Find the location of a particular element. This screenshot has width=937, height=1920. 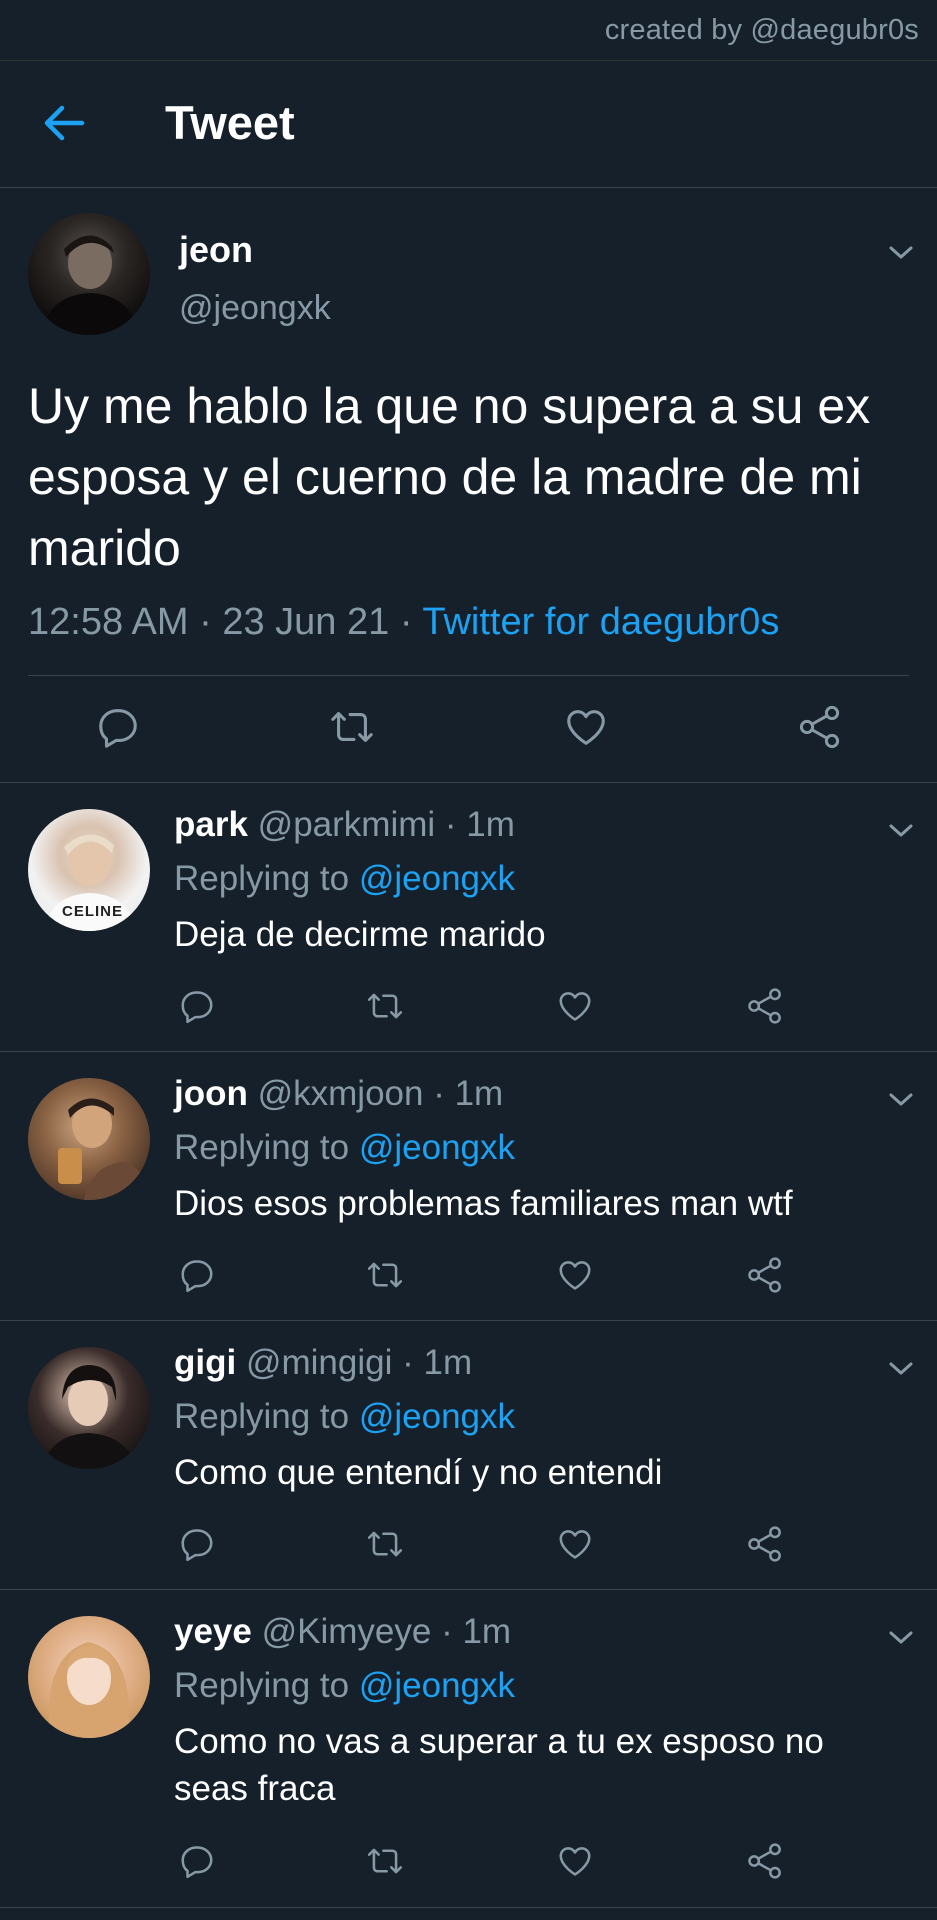

reply-header: joon @kxmjoon · 1m is located at coordinates (338, 1094).